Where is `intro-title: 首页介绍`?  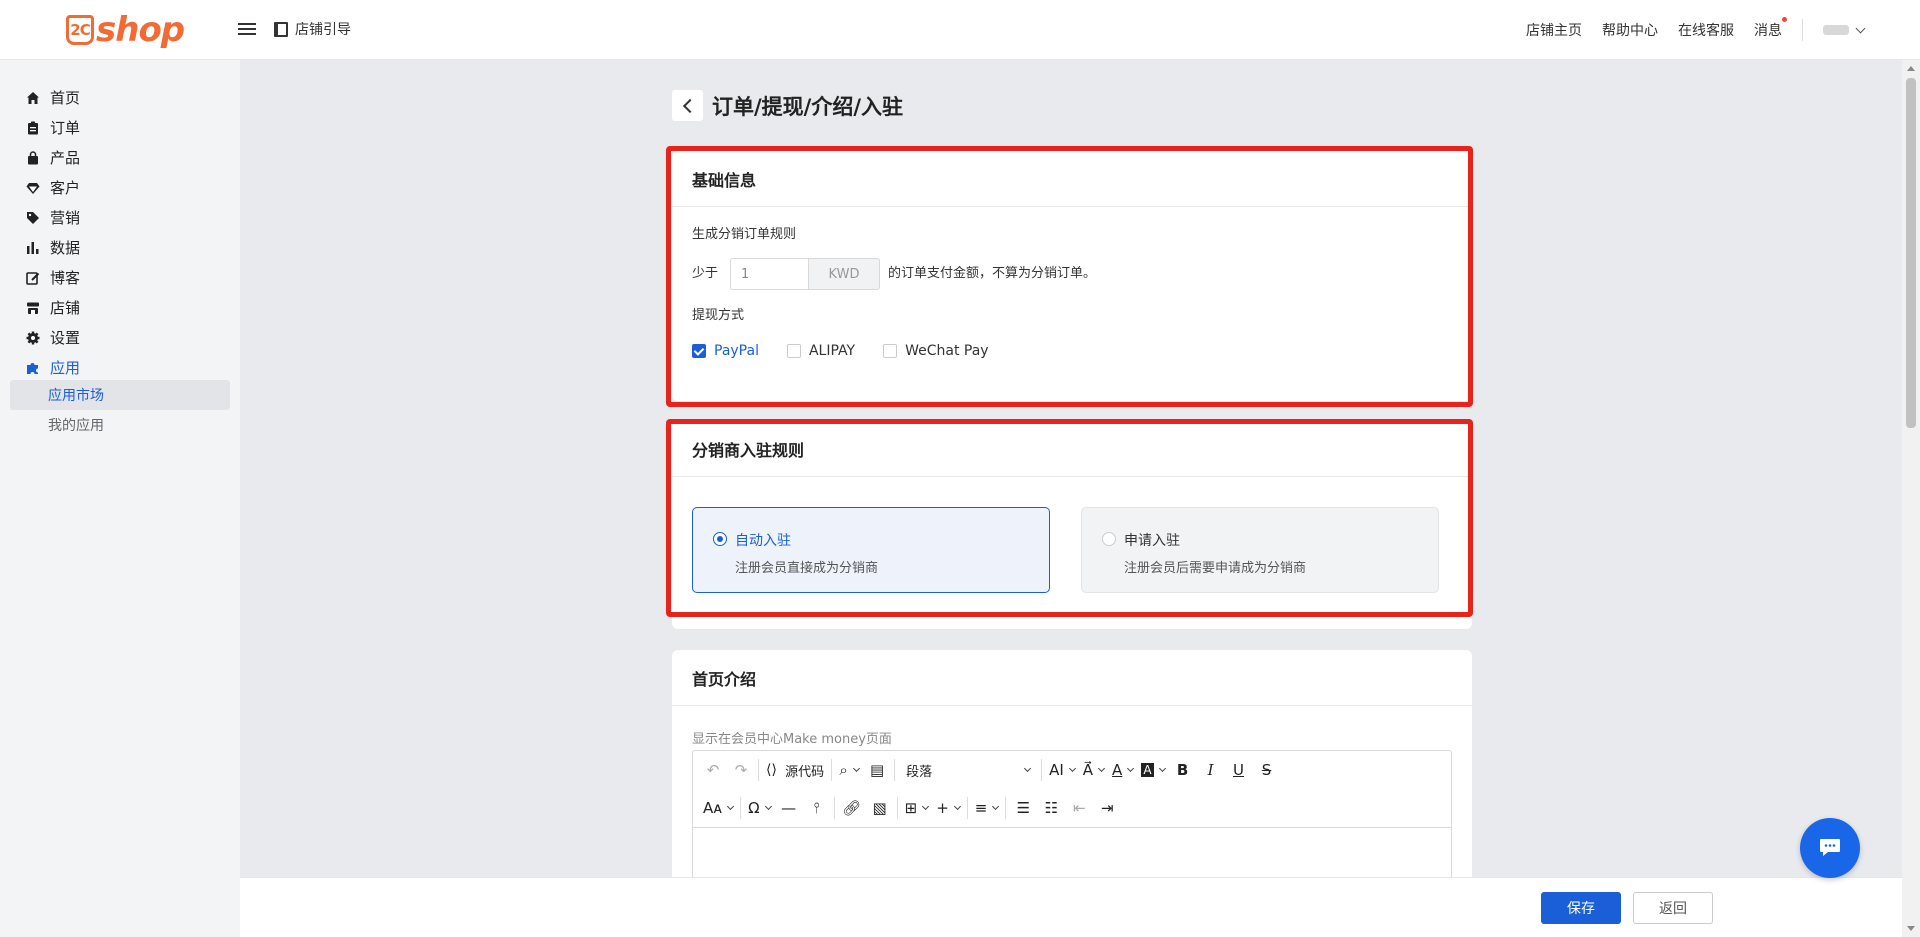
intro-title: 首页介绍 is located at coordinates (1072, 678).